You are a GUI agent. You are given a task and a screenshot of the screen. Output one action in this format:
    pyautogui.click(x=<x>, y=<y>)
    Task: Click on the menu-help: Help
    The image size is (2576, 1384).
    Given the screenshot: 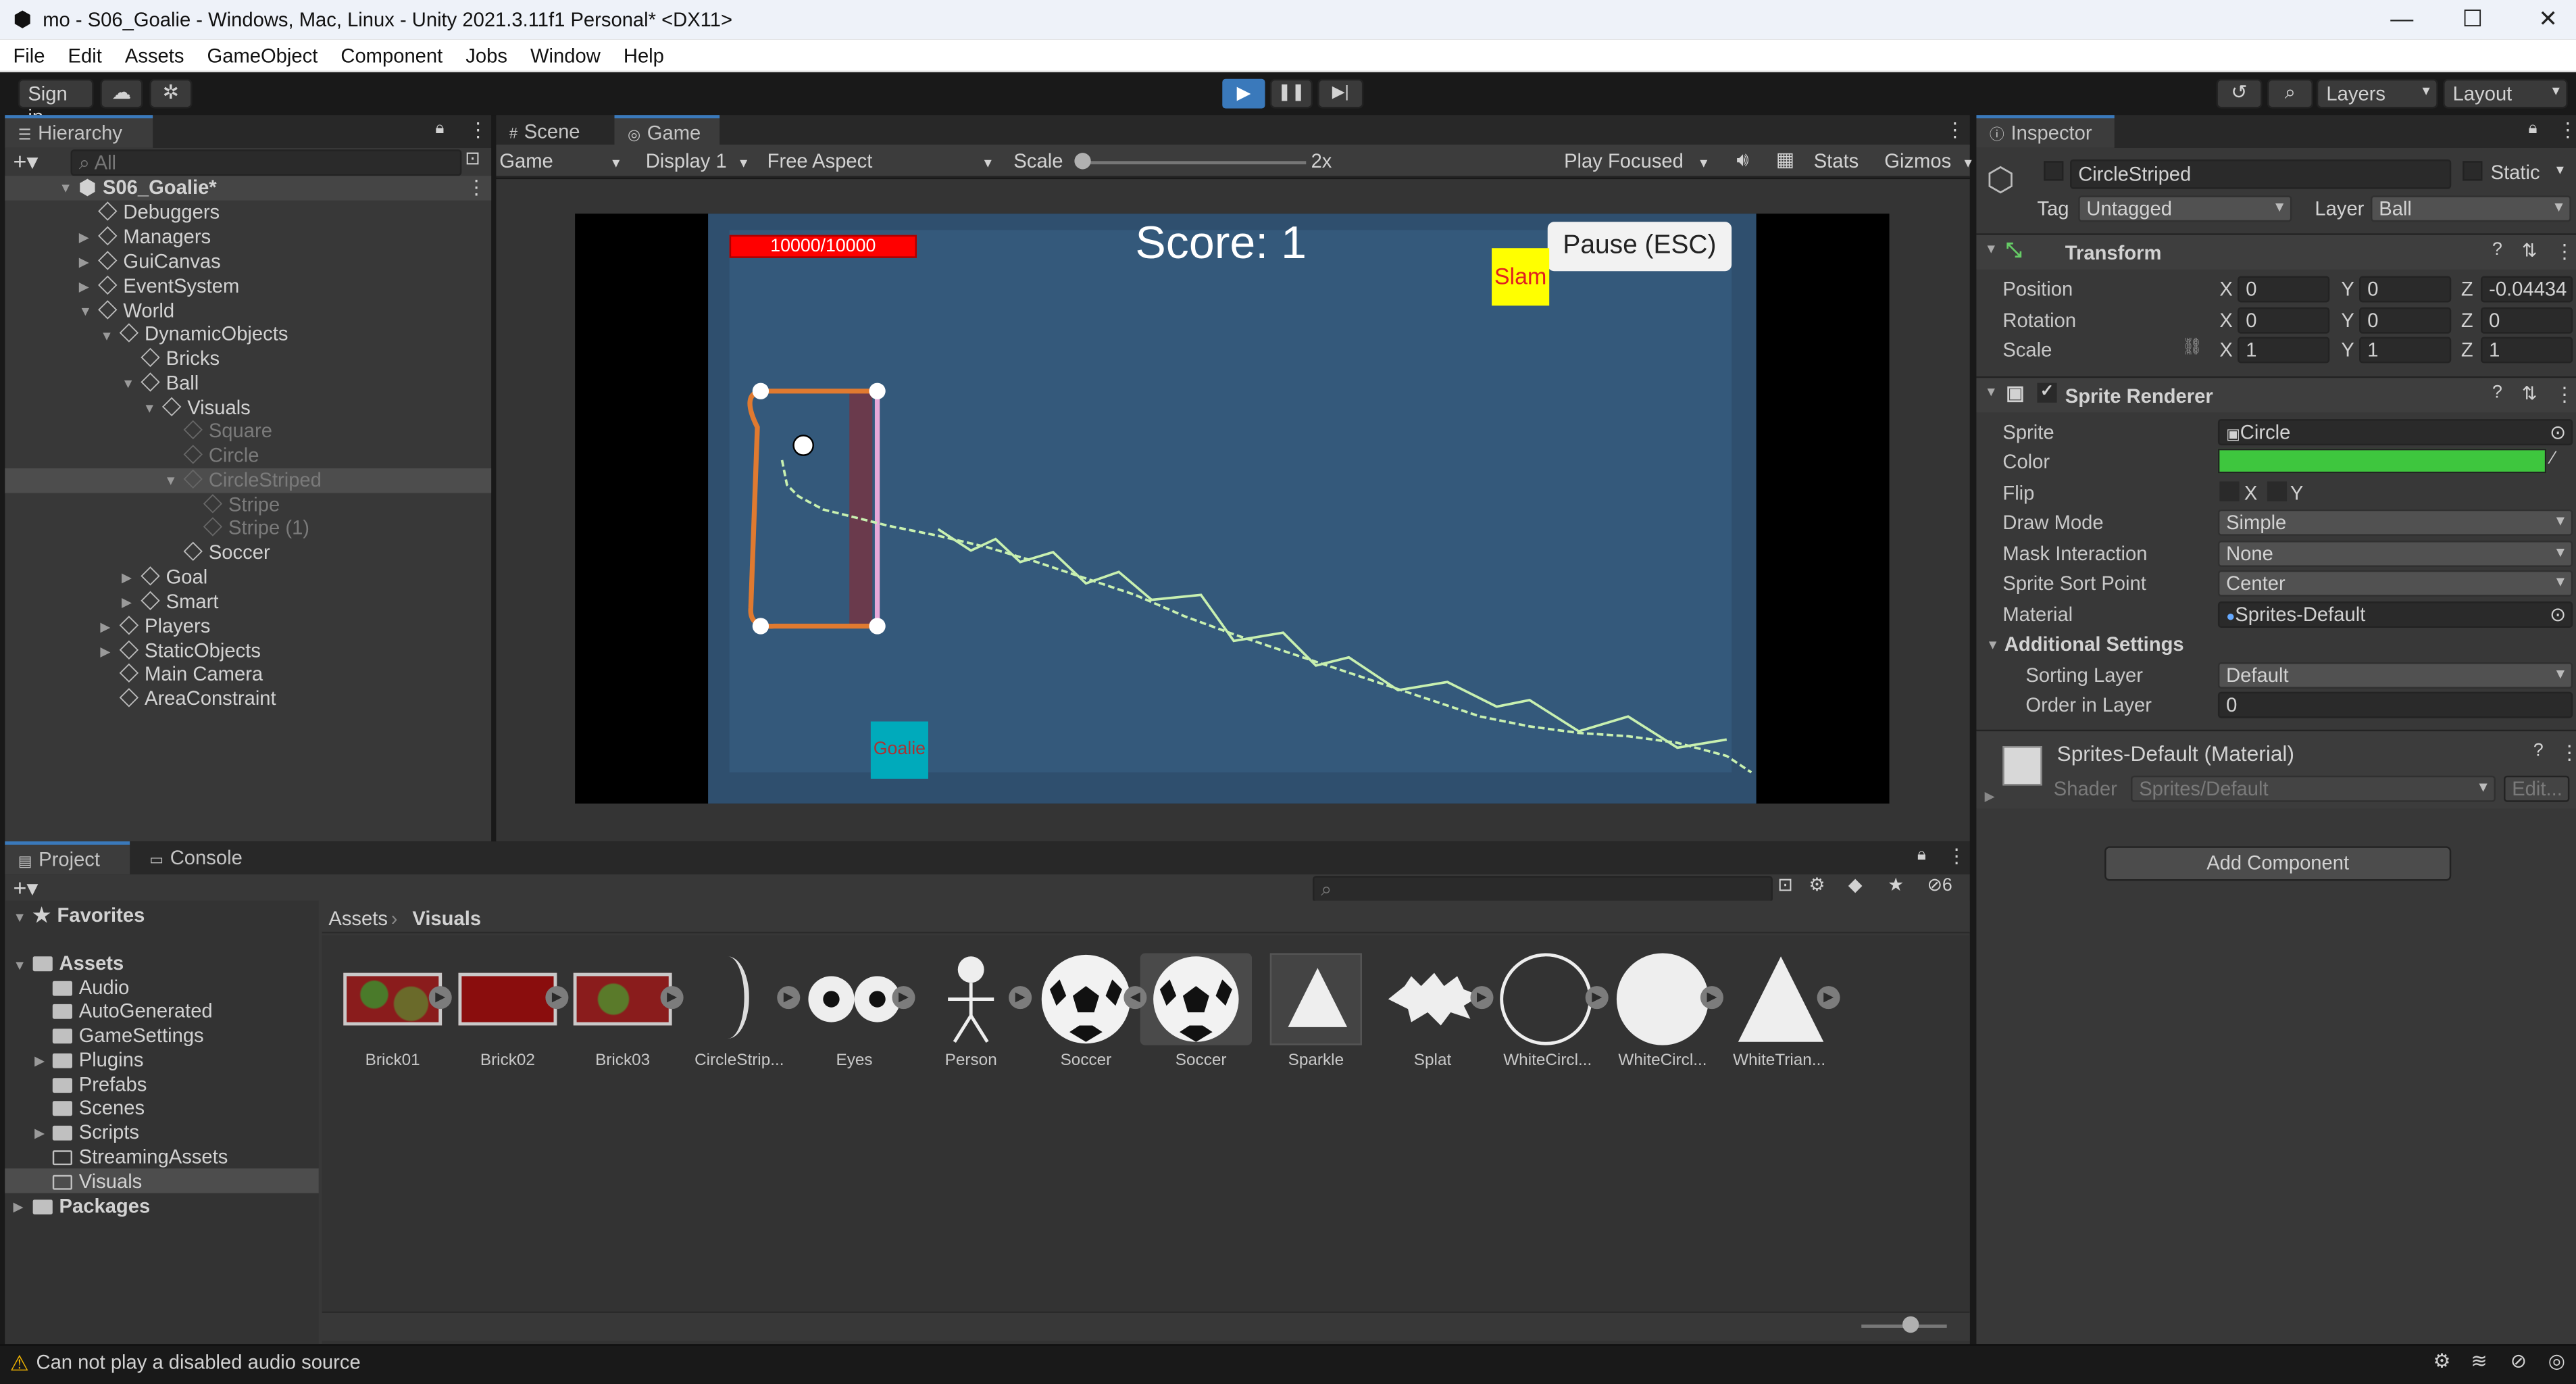 What is the action you would take?
    pyautogui.click(x=642, y=53)
    